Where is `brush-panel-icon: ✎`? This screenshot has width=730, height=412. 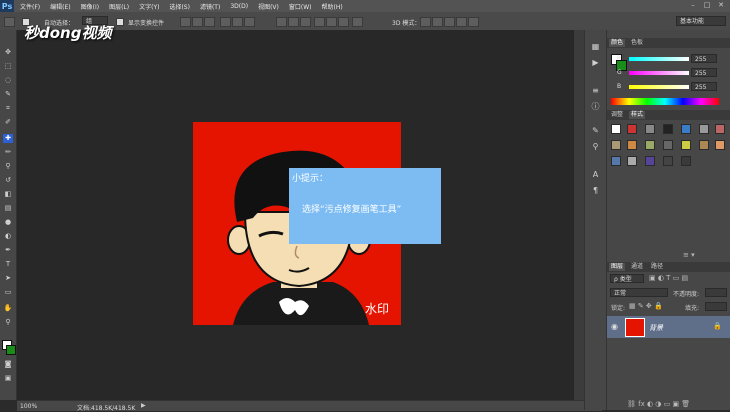 brush-panel-icon: ✎ is located at coordinates (595, 131).